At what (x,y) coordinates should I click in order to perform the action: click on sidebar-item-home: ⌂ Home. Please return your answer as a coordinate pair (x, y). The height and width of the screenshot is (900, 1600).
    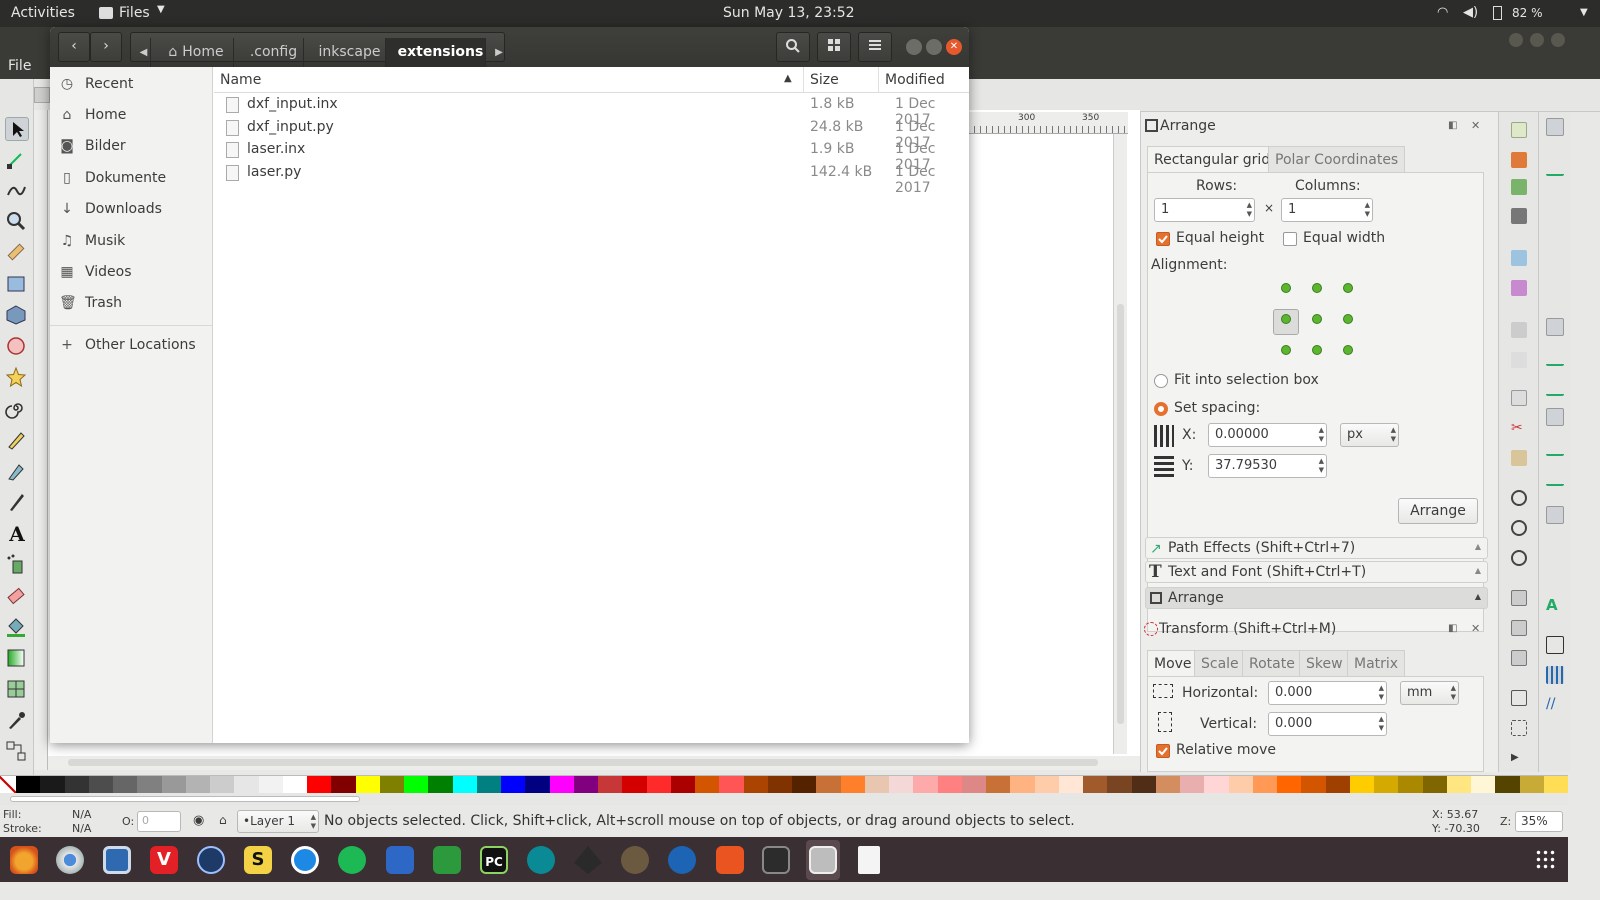
    Looking at the image, I should click on (131, 116).